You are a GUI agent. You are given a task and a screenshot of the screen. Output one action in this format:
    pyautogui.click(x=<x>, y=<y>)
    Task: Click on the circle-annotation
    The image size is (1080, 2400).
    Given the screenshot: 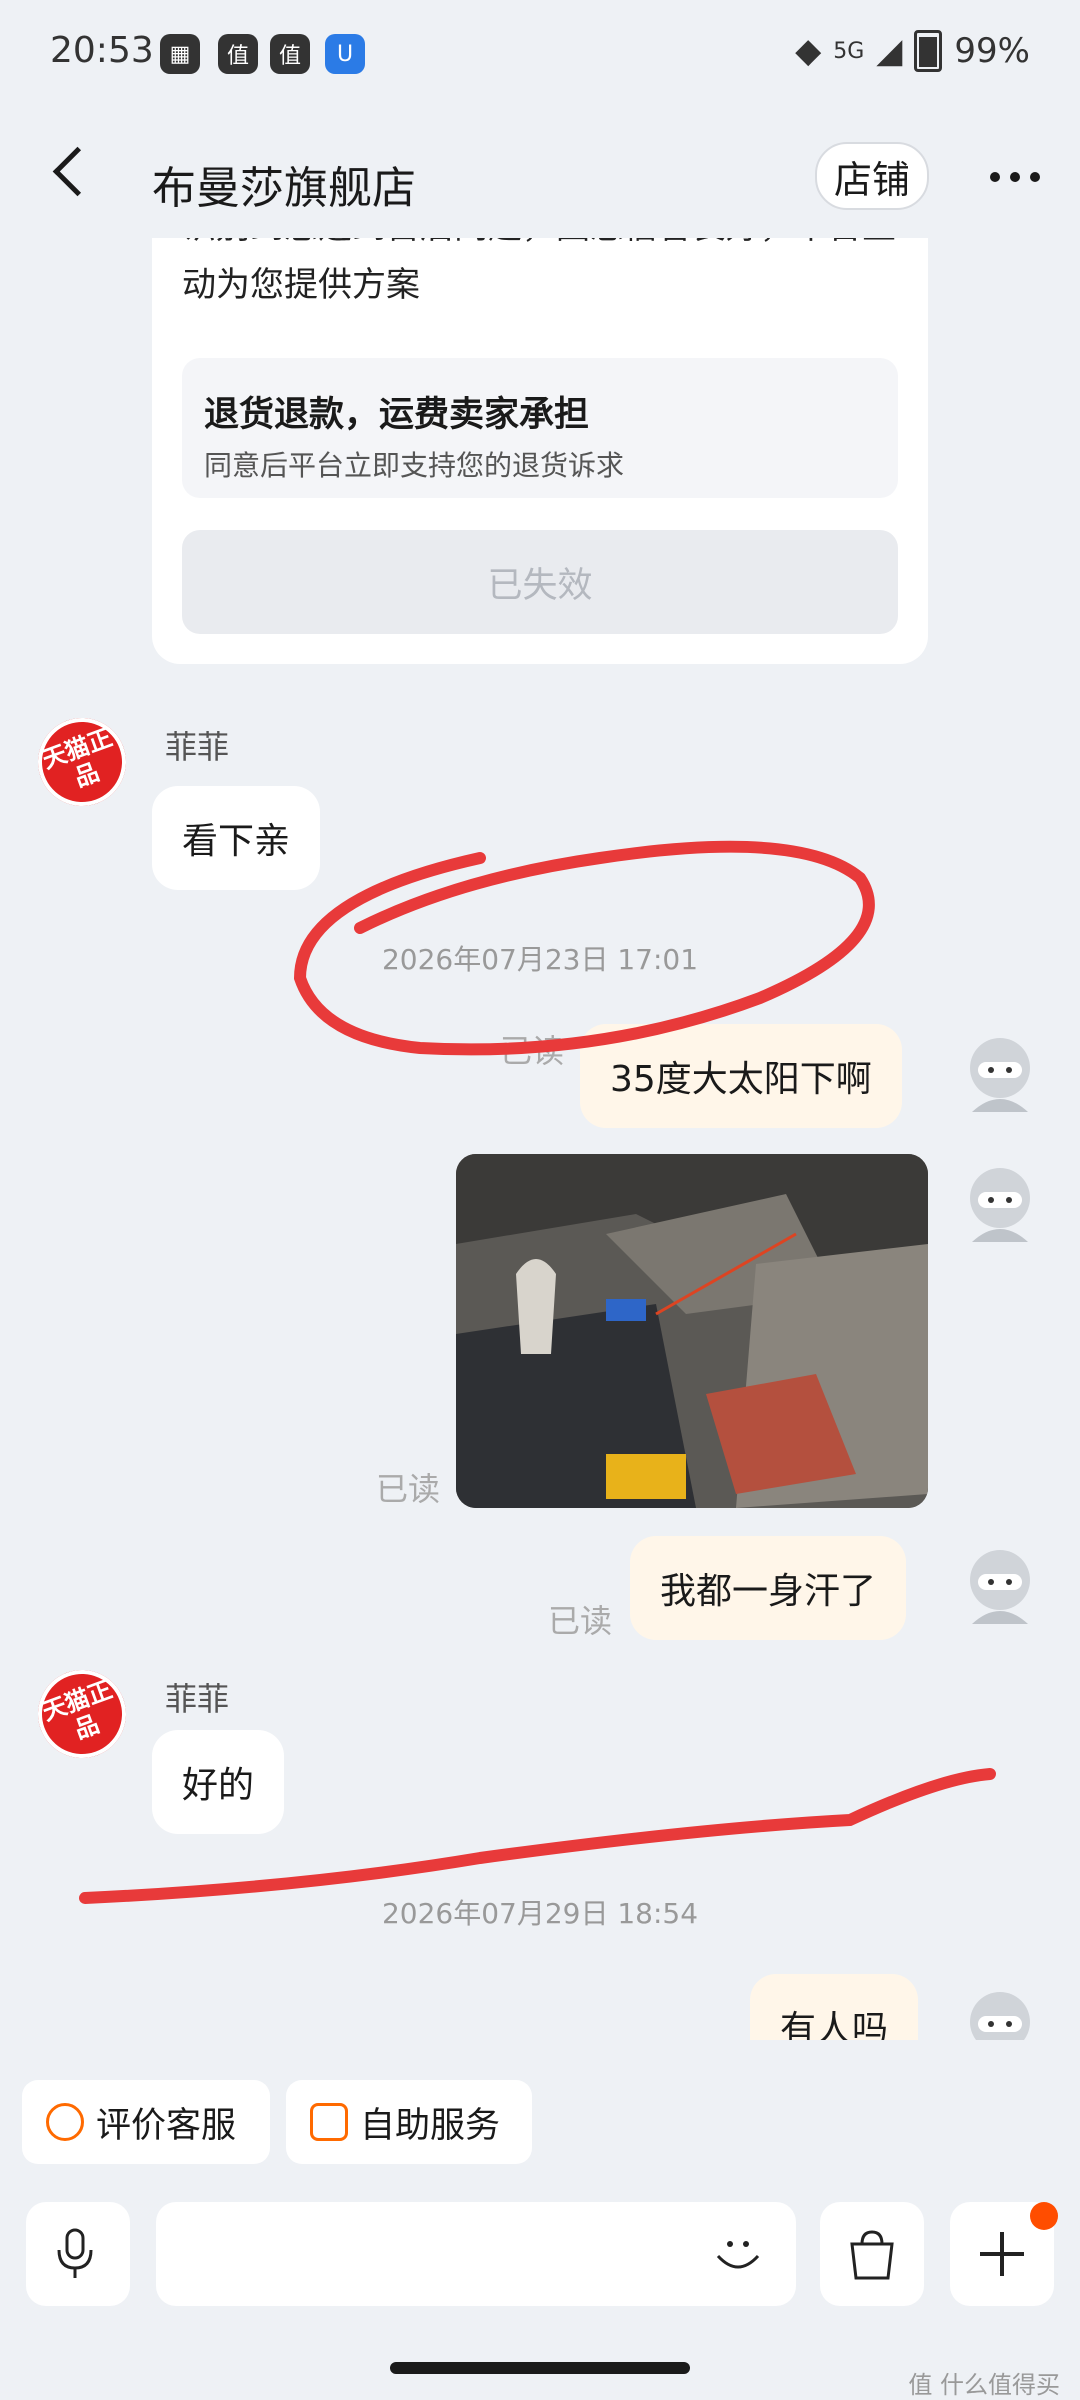 What is the action you would take?
    pyautogui.click(x=584, y=948)
    